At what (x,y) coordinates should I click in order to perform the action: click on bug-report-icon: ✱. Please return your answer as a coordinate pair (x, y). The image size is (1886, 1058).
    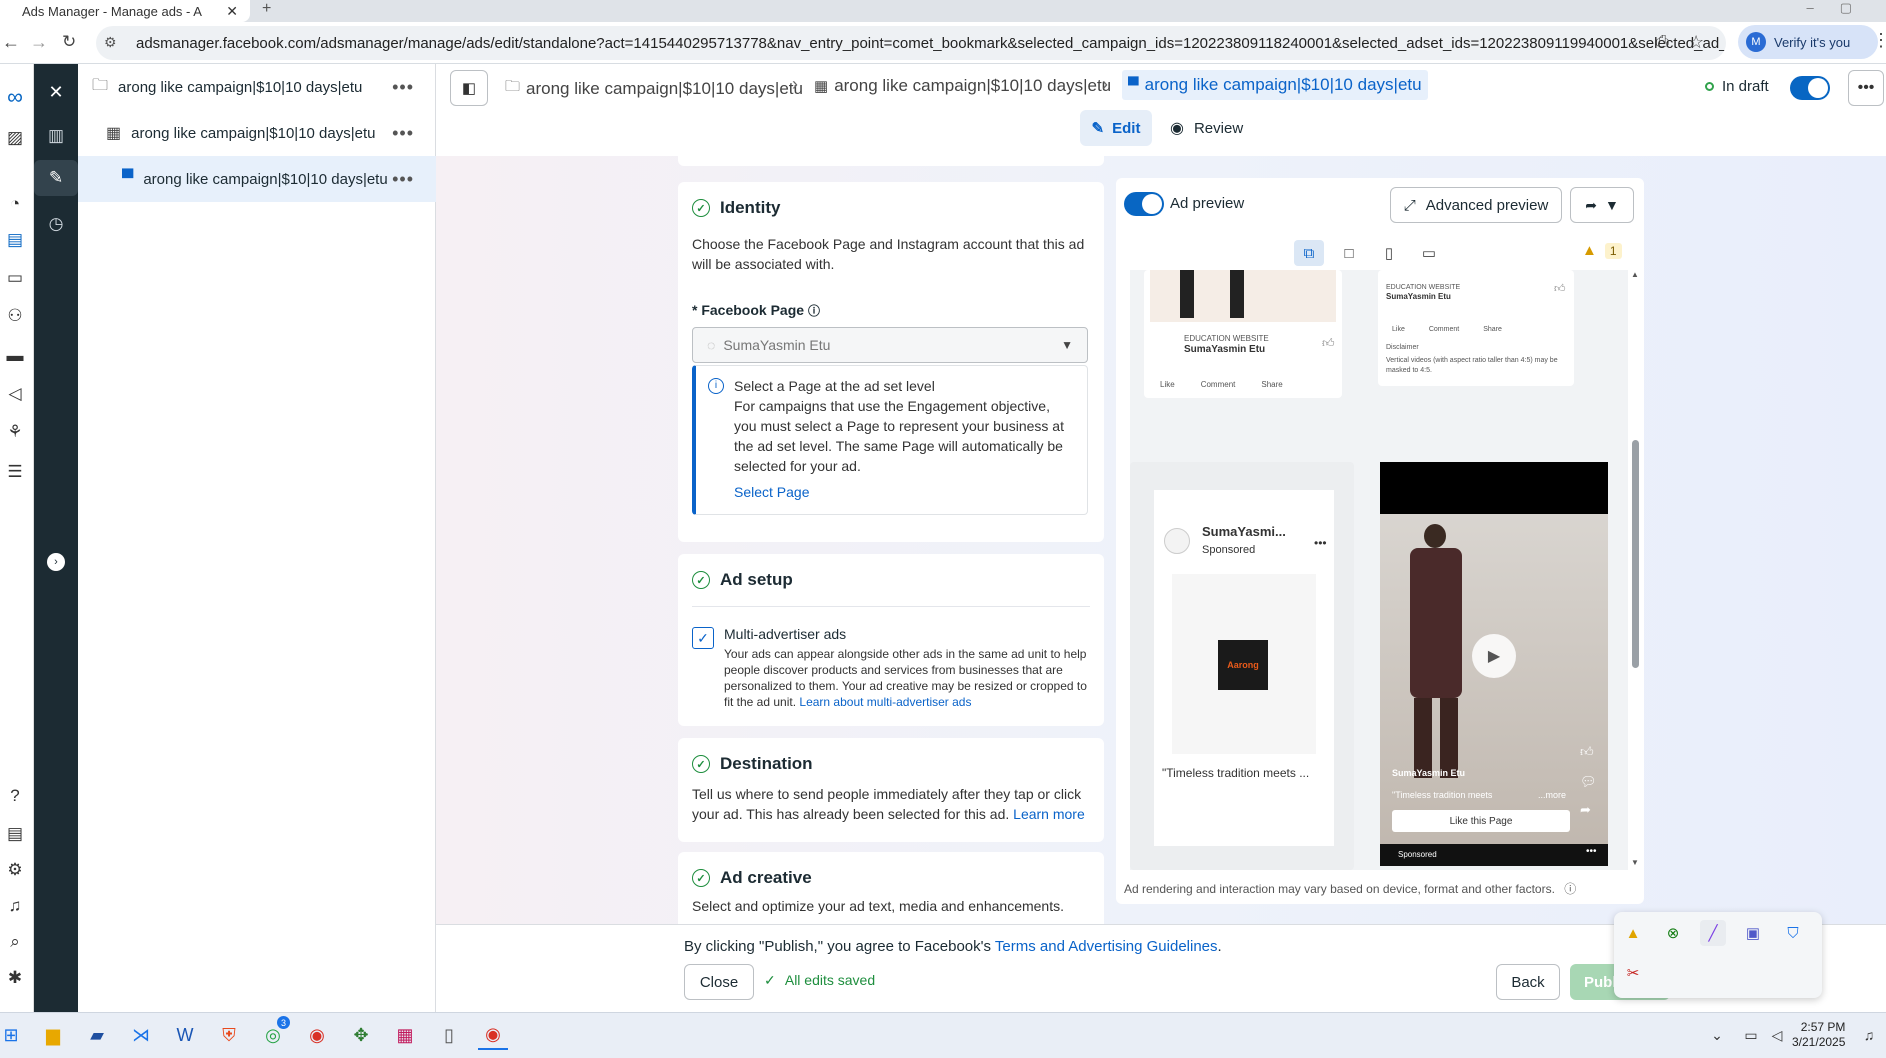
    Looking at the image, I should click on (15, 978).